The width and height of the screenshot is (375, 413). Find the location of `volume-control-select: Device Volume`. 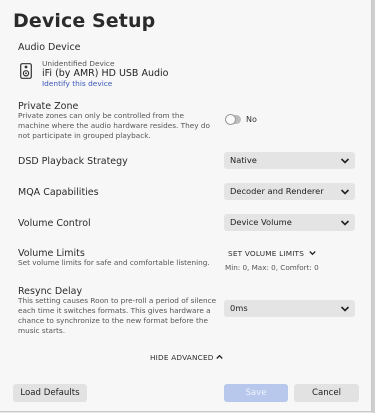

volume-control-select: Device Volume is located at coordinates (289, 222).